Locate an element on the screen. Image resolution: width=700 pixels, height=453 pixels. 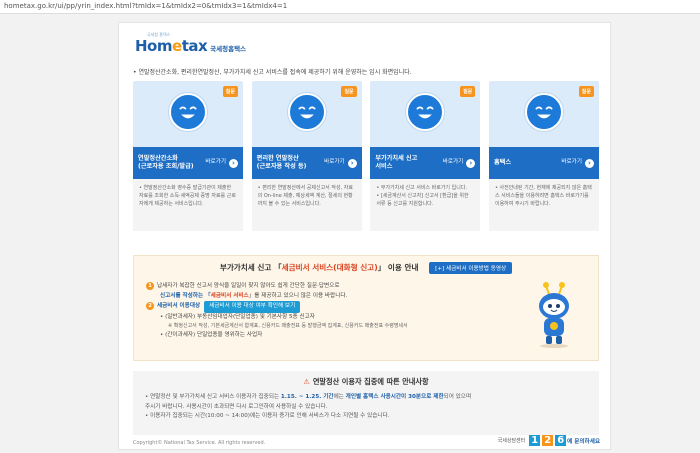
number-2-icon: 2 is located at coordinates (150, 306).